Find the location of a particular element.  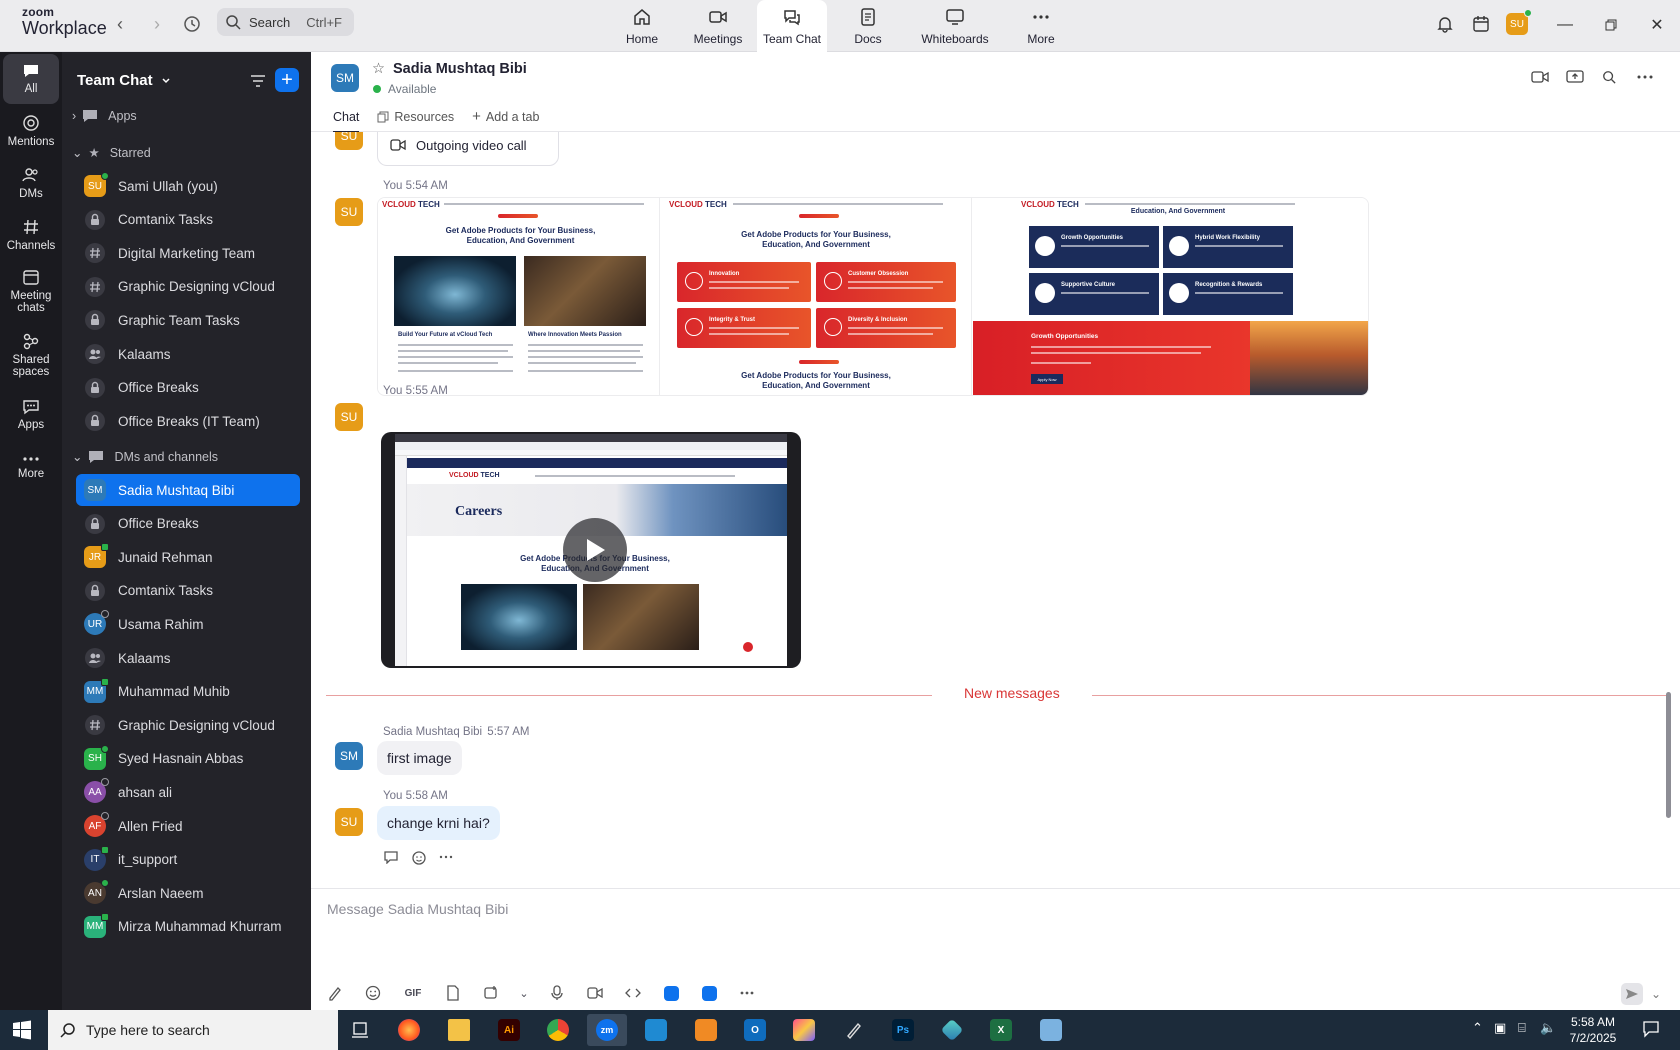

network-icon: ⌸ is located at coordinates (1522, 1028).